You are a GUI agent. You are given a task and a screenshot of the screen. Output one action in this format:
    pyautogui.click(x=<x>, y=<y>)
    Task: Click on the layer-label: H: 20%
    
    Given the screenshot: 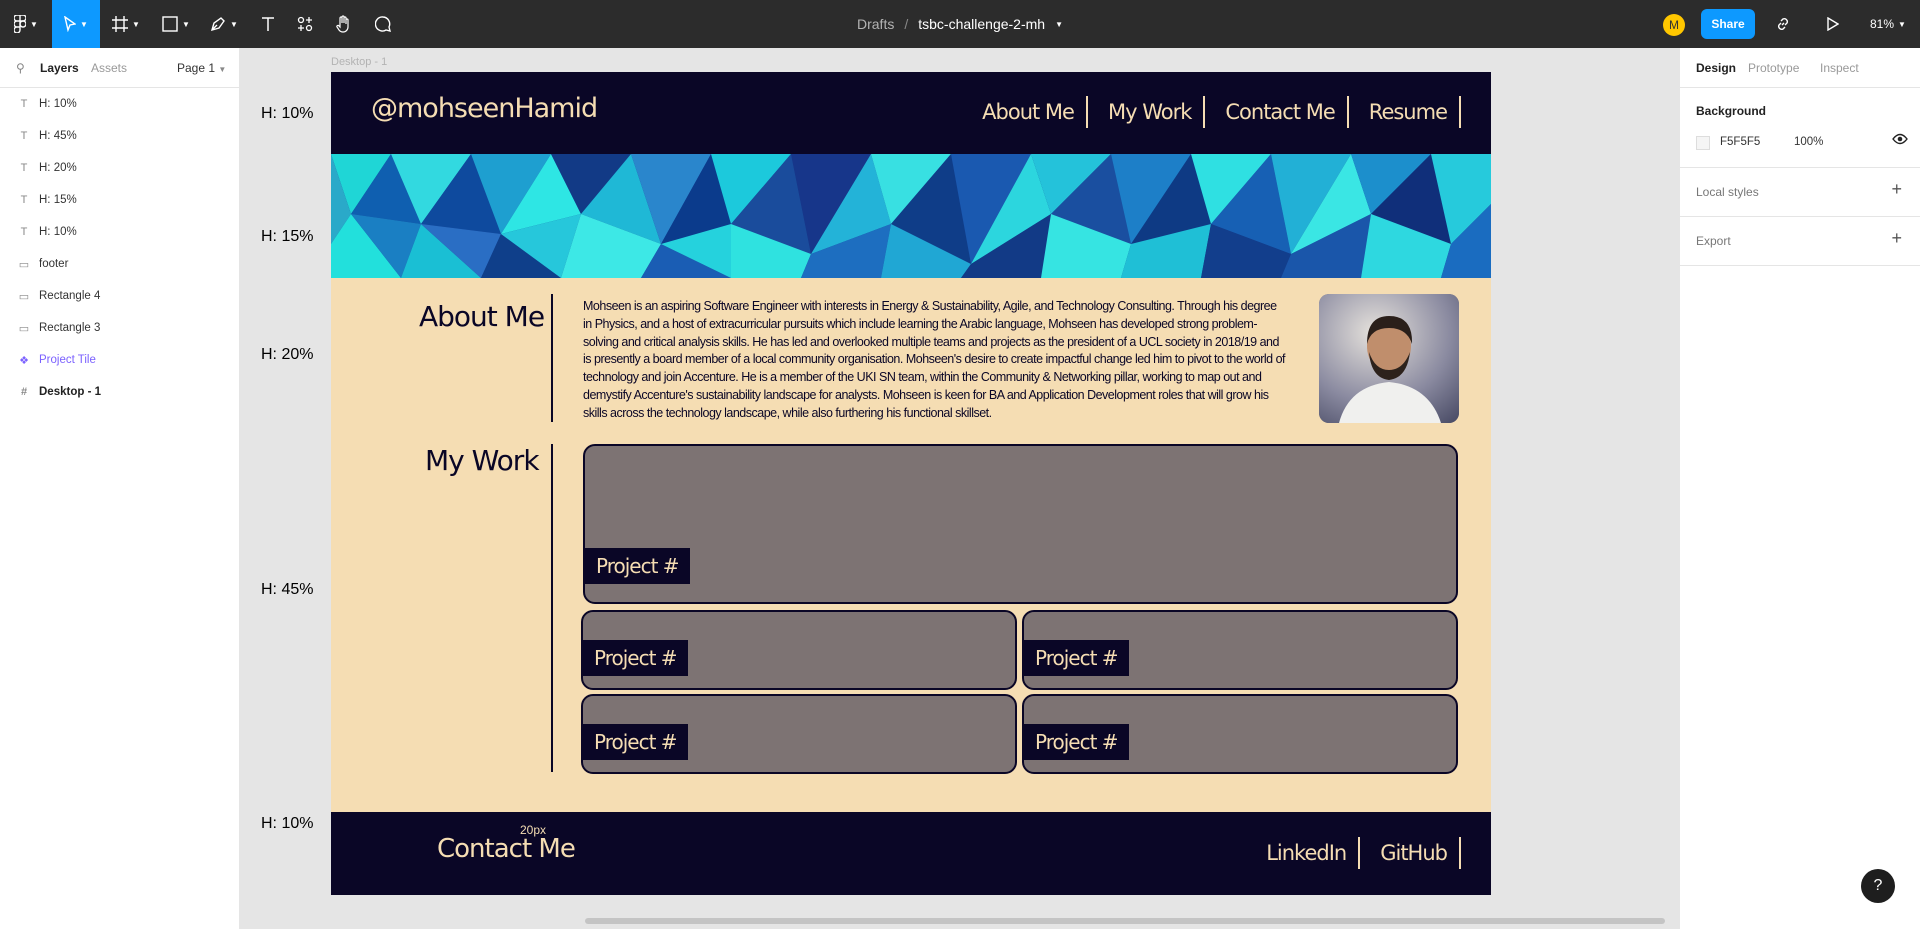 What is the action you would take?
    pyautogui.click(x=58, y=168)
    